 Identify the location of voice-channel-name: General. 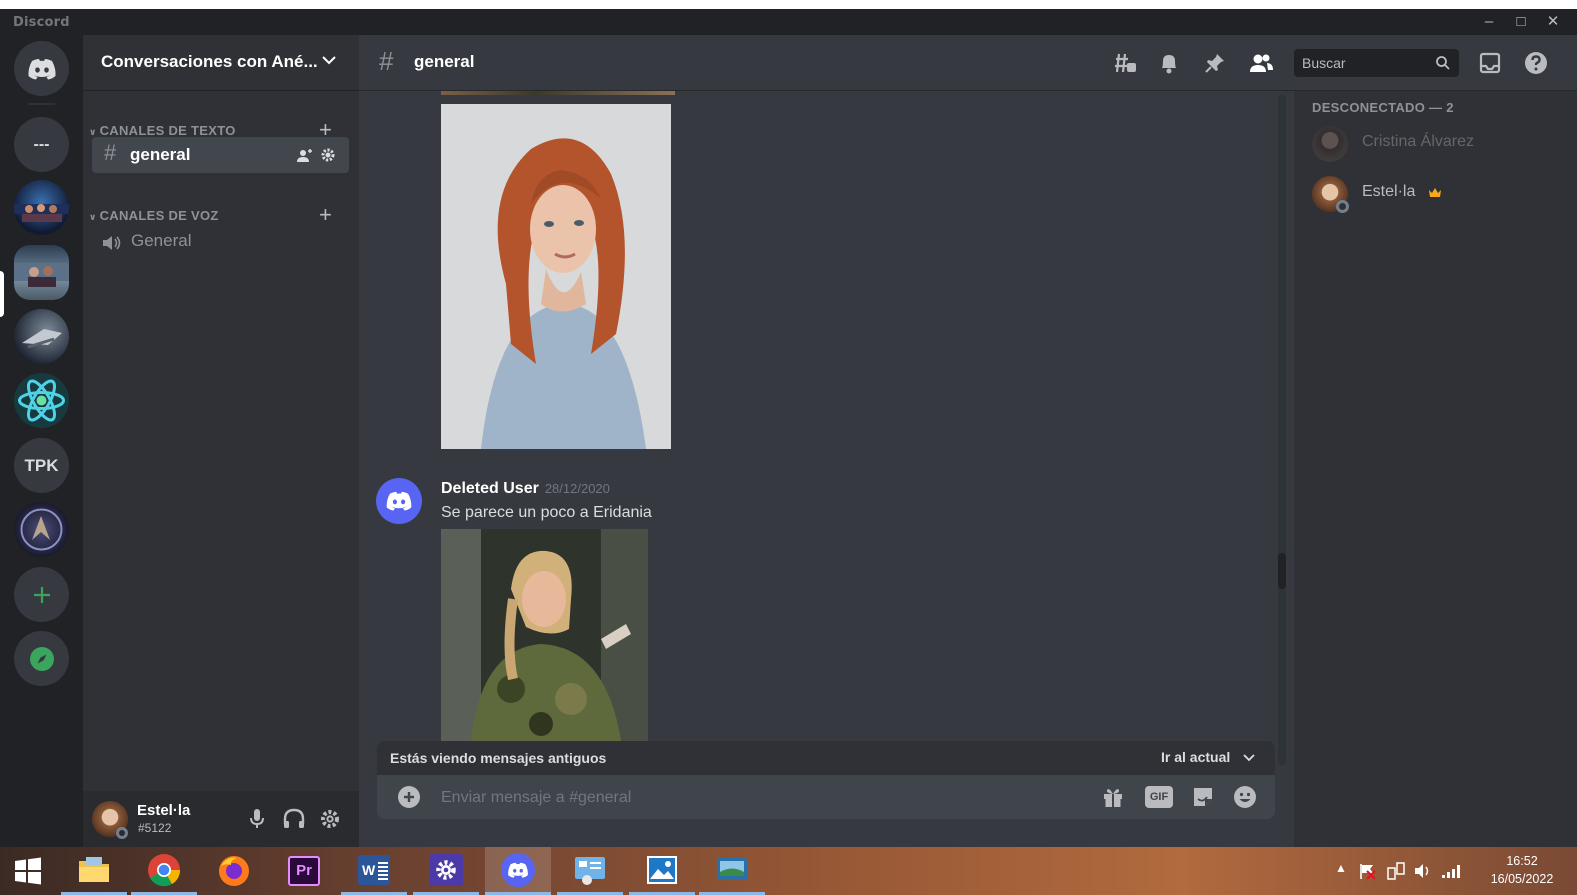
(161, 240).